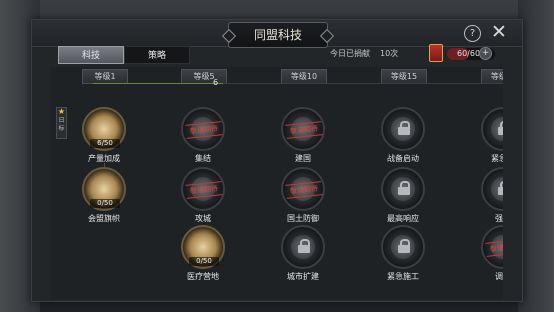 The image size is (554, 312). I want to click on tech-name: 最高响应, so click(403, 218).